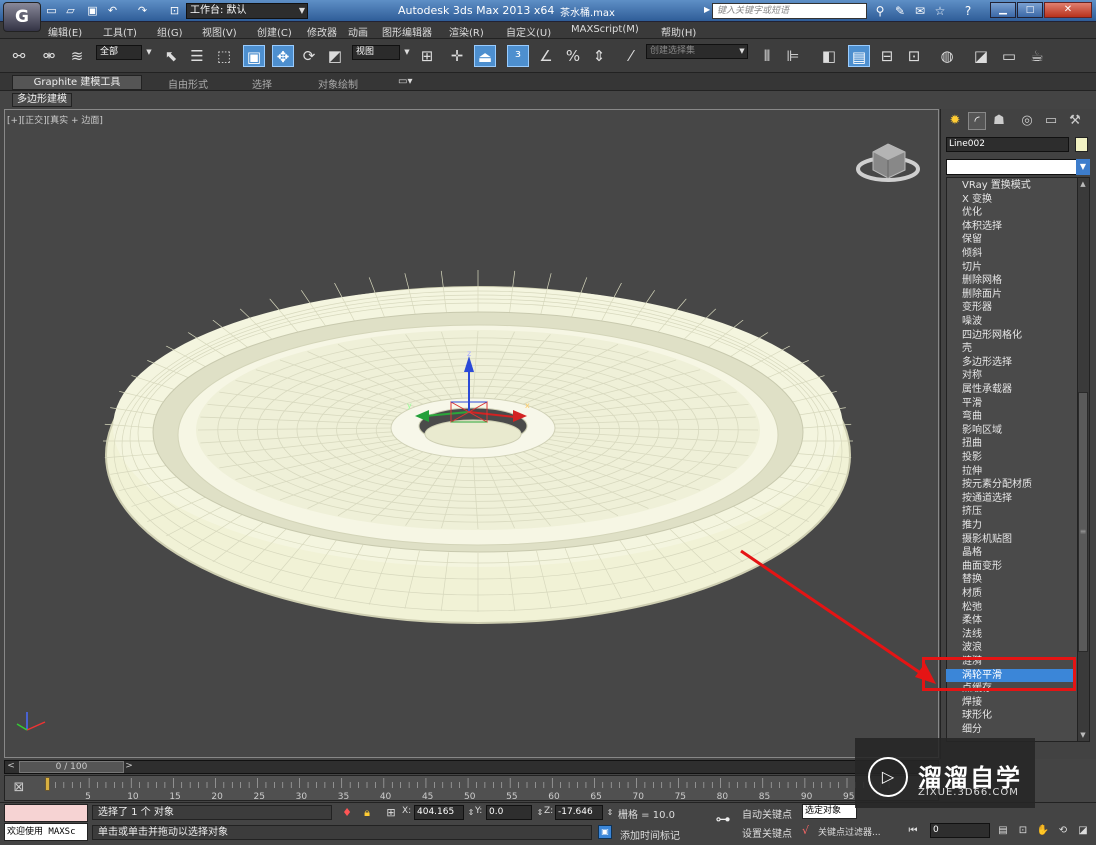 The image size is (1096, 845). I want to click on add-time-tag-label: 添加时间标记, so click(650, 834).